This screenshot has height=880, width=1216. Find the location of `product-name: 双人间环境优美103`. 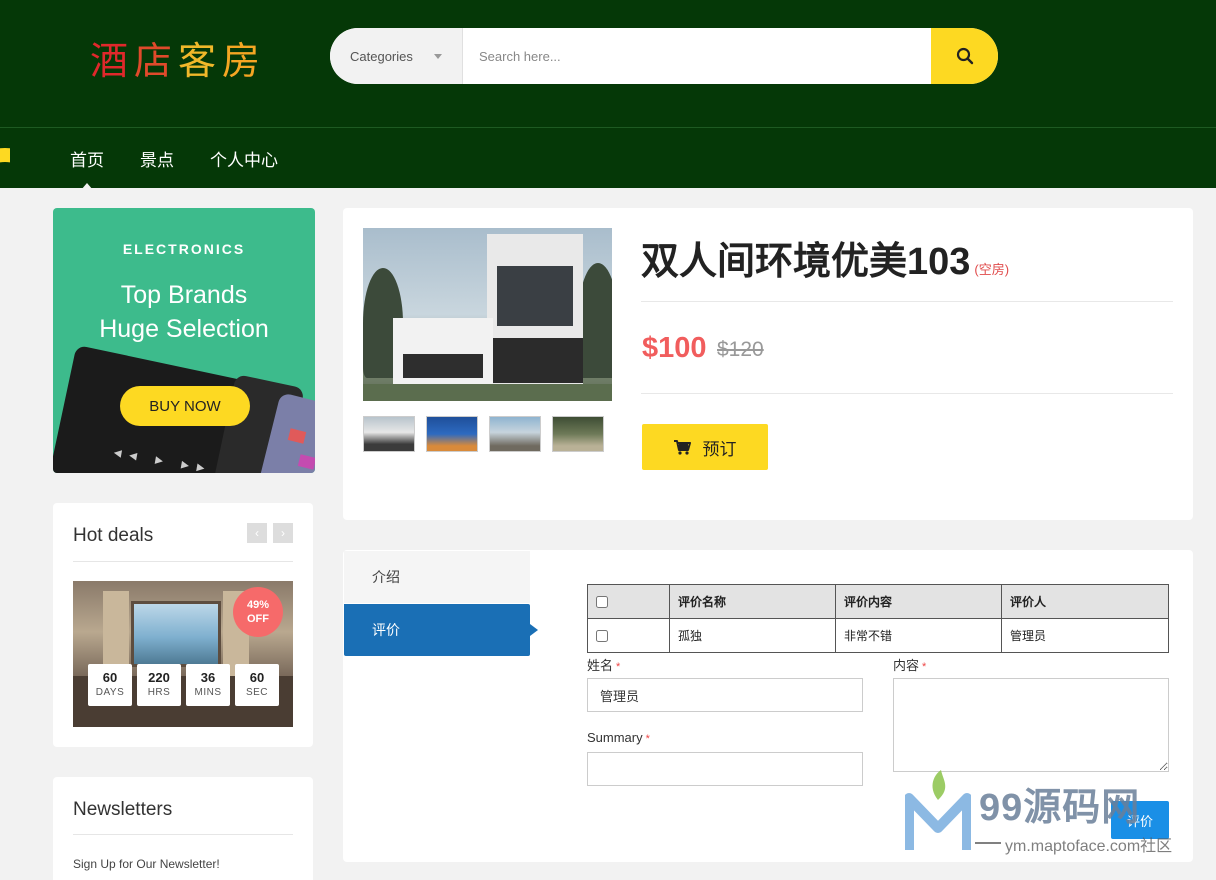

product-name: 双人间环境优美103 is located at coordinates (806, 262).